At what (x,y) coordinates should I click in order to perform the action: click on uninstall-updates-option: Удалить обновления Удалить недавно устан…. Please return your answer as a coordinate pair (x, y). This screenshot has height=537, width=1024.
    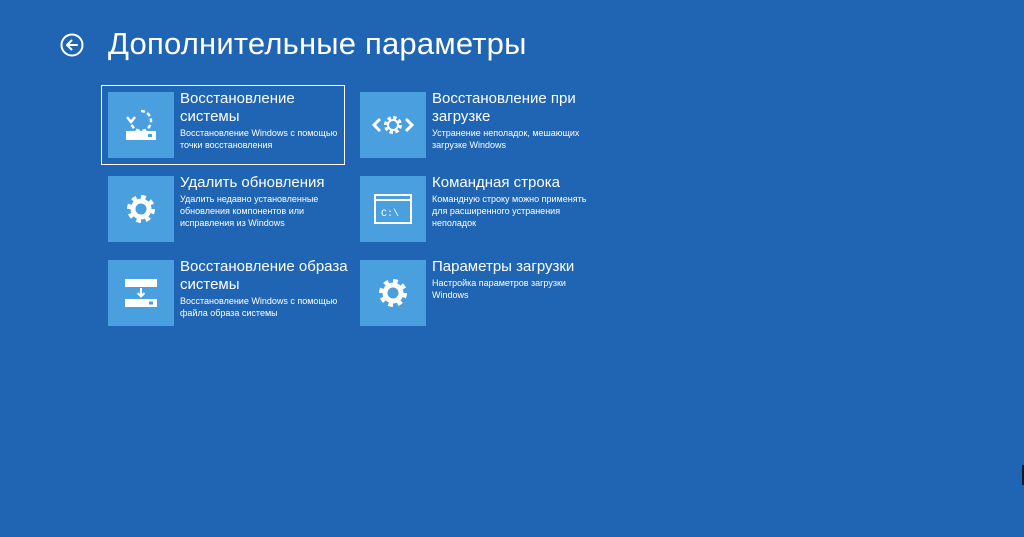
    Looking at the image, I should click on (223, 209).